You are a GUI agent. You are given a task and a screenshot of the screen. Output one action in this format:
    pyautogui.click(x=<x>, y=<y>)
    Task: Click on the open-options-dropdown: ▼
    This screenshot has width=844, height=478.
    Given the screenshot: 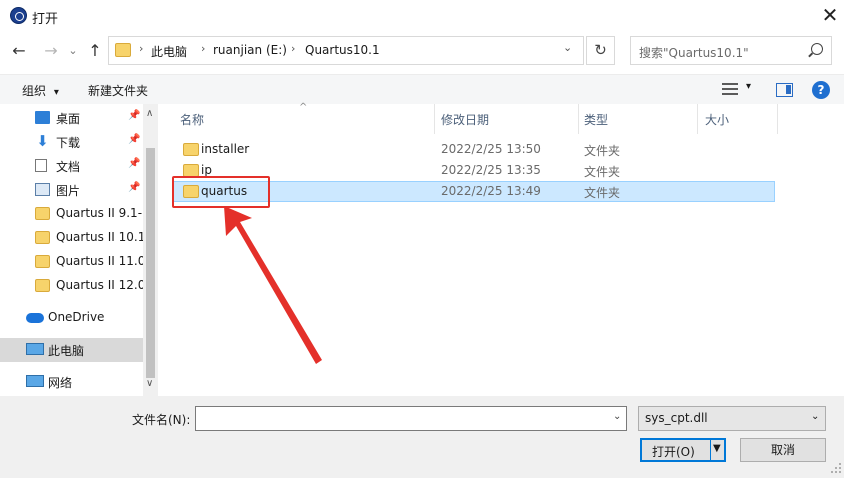 What is the action you would take?
    pyautogui.click(x=717, y=448)
    